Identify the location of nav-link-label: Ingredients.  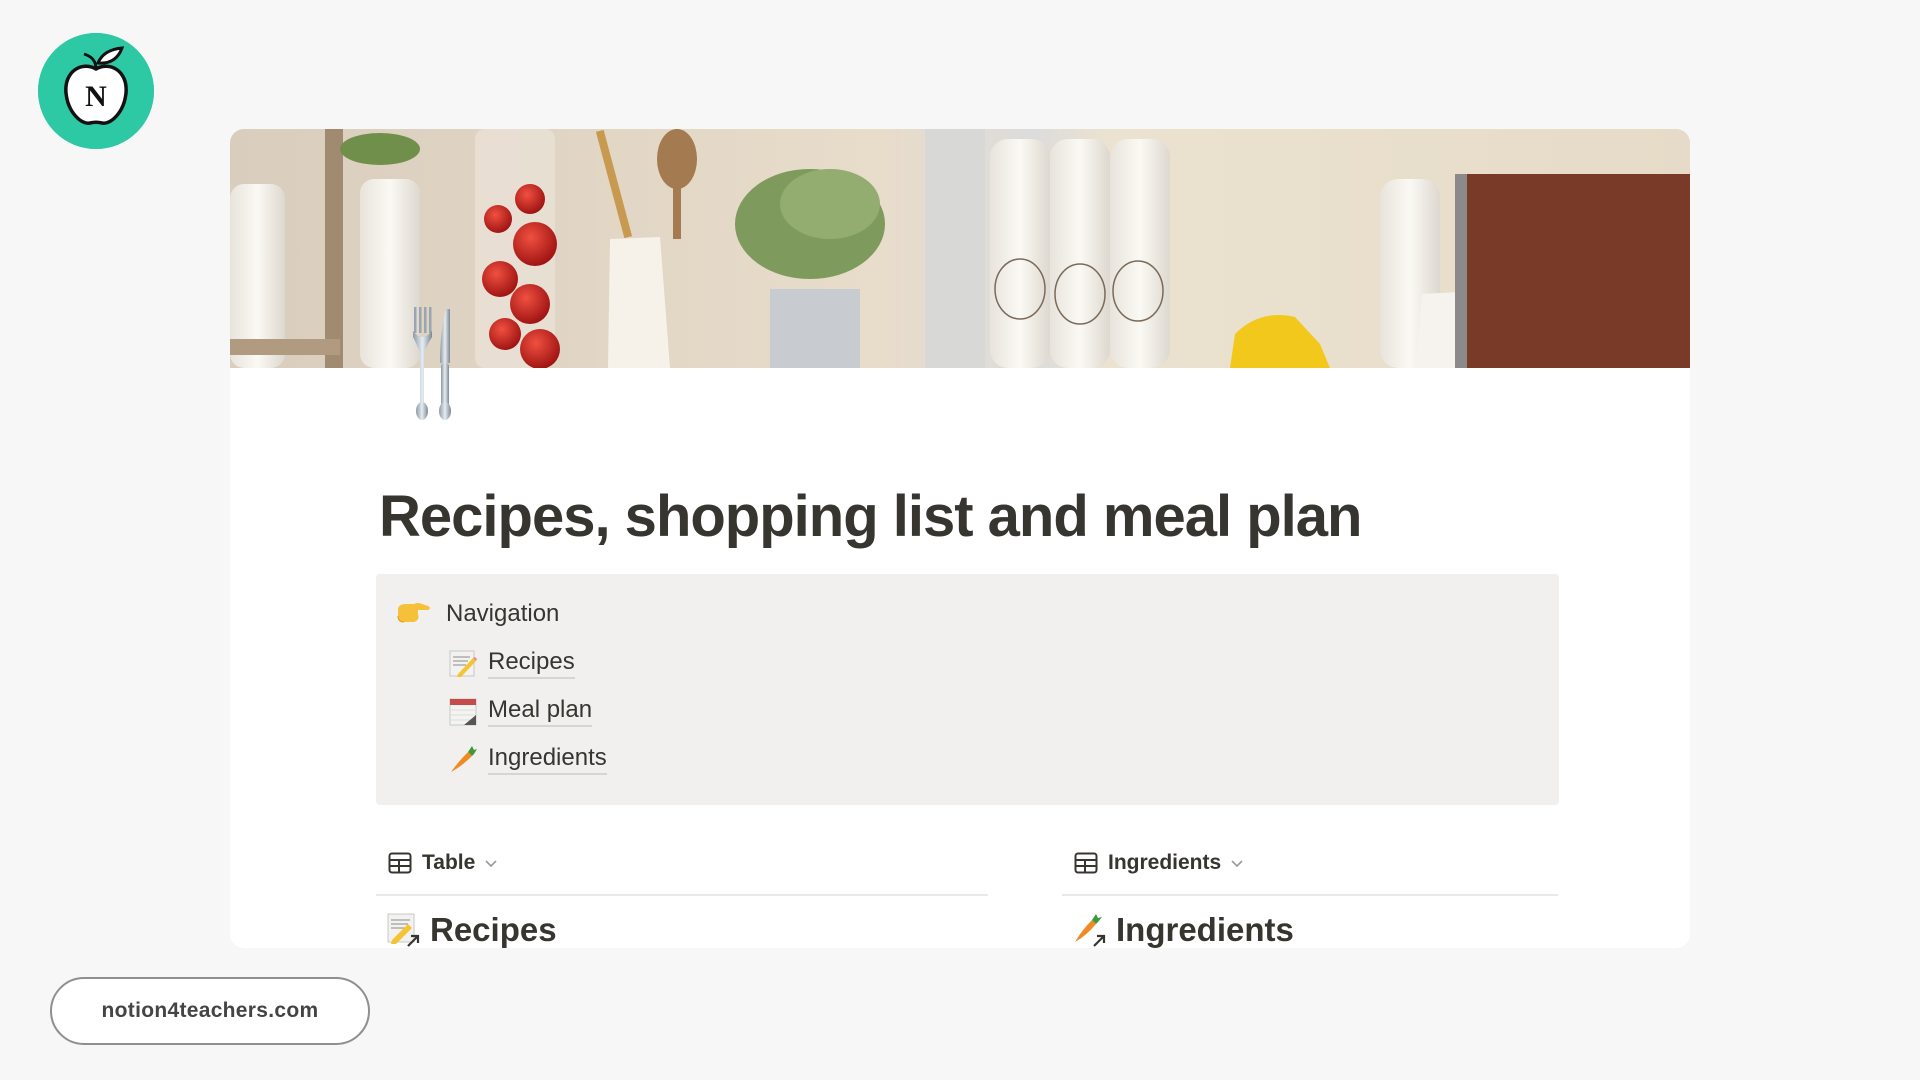
(547, 759).